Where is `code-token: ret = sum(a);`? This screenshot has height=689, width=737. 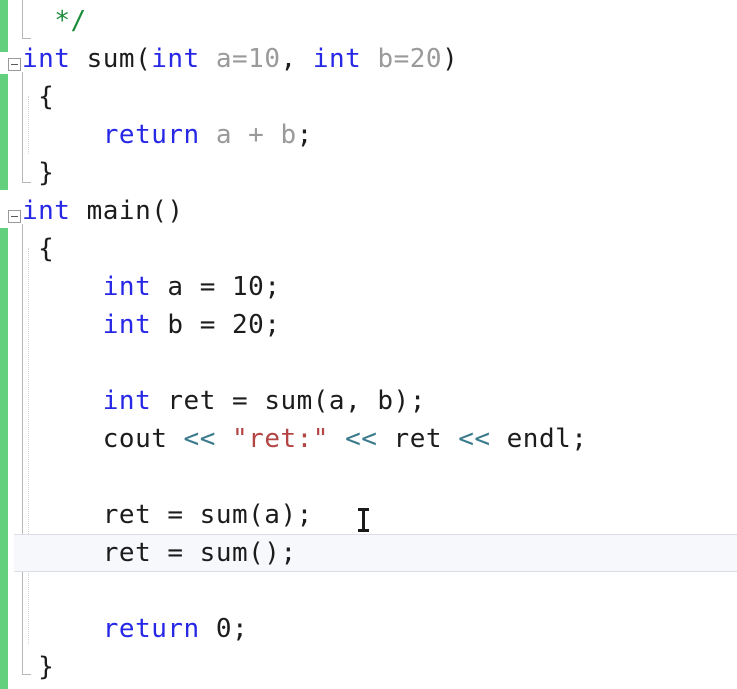 code-token: ret = sum(a); is located at coordinates (167, 515).